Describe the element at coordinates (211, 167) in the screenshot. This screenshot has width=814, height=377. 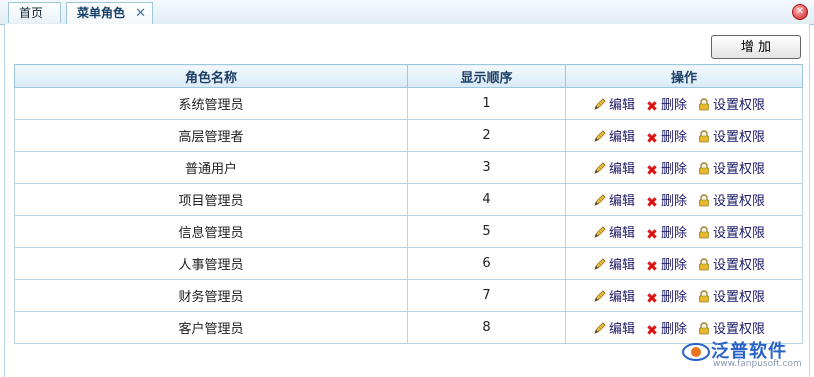
I see `role-name-cell: 普通用户` at that location.